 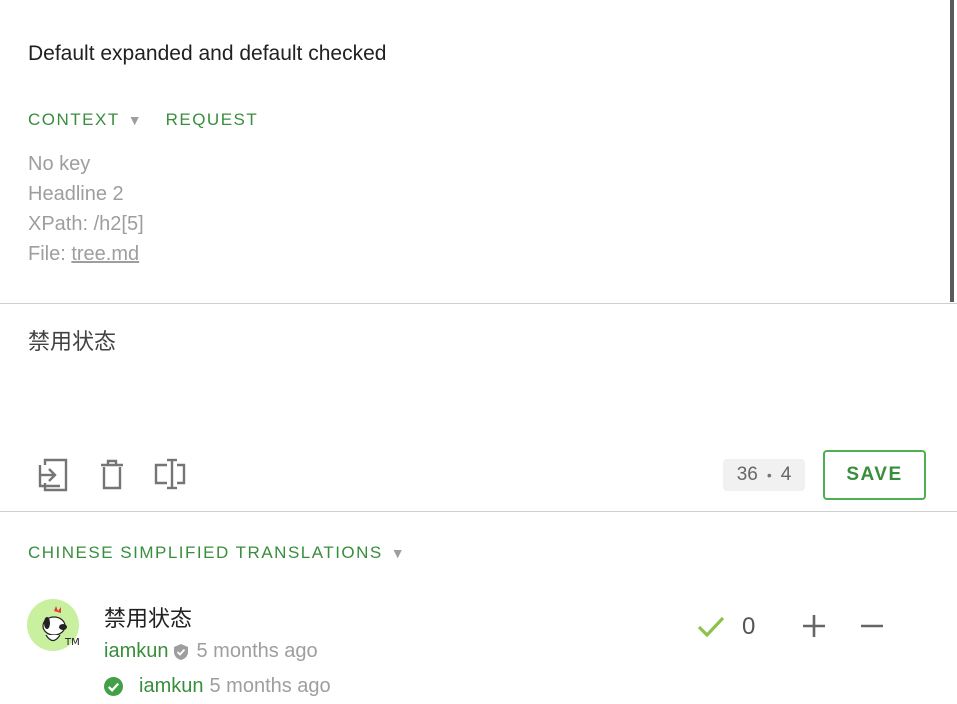 I want to click on downvote-icon, so click(x=872, y=626).